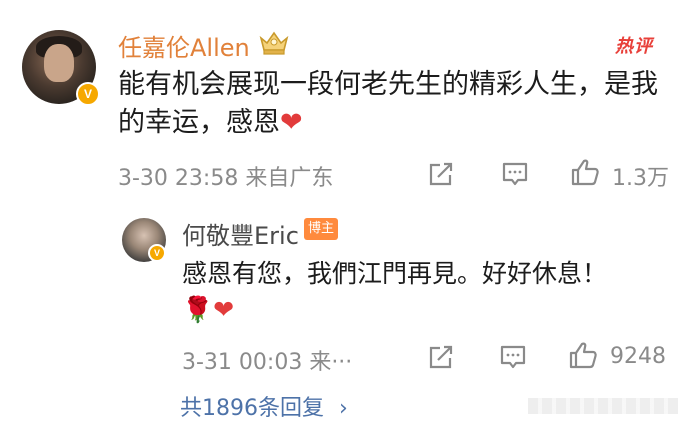 The image size is (690, 427). I want to click on like-count: 1.3万, so click(640, 178).